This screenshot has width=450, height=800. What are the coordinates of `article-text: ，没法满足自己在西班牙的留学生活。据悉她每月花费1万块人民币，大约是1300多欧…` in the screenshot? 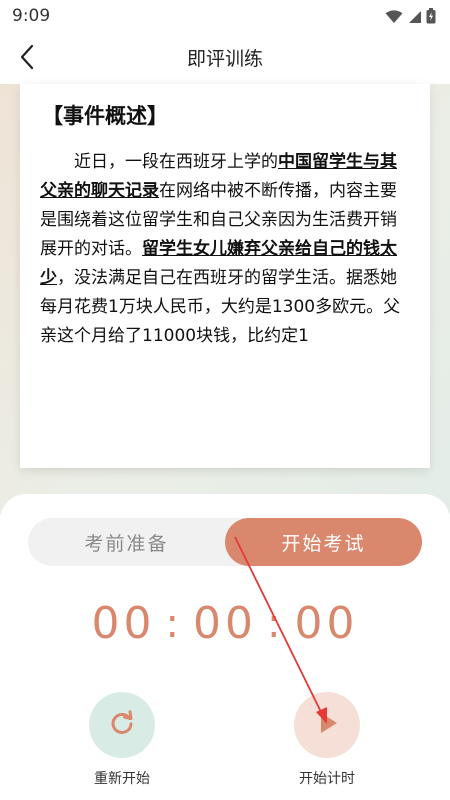 It's located at (220, 307).